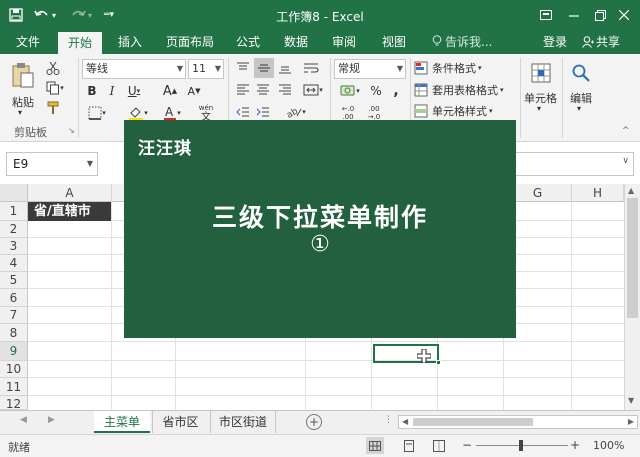 This screenshot has height=457, width=640. What do you see at coordinates (263, 90) in the screenshot?
I see `align-center-icon` at bounding box center [263, 90].